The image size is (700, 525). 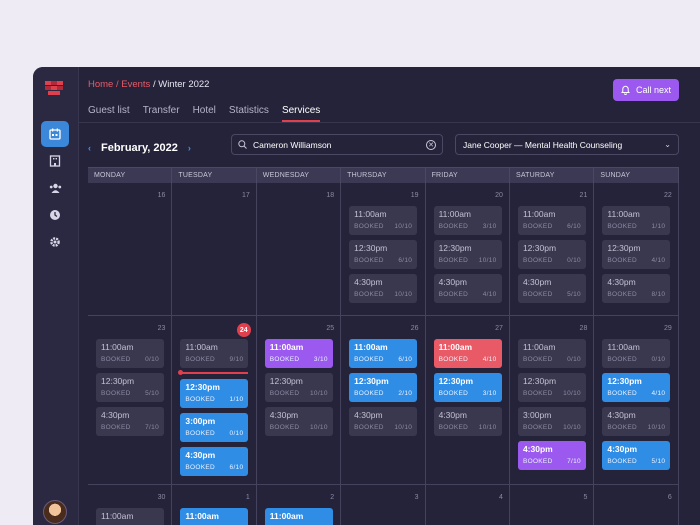 What do you see at coordinates (214, 353) in the screenshot?
I see `time-slot: 11:00am BOOKED 9/10` at bounding box center [214, 353].